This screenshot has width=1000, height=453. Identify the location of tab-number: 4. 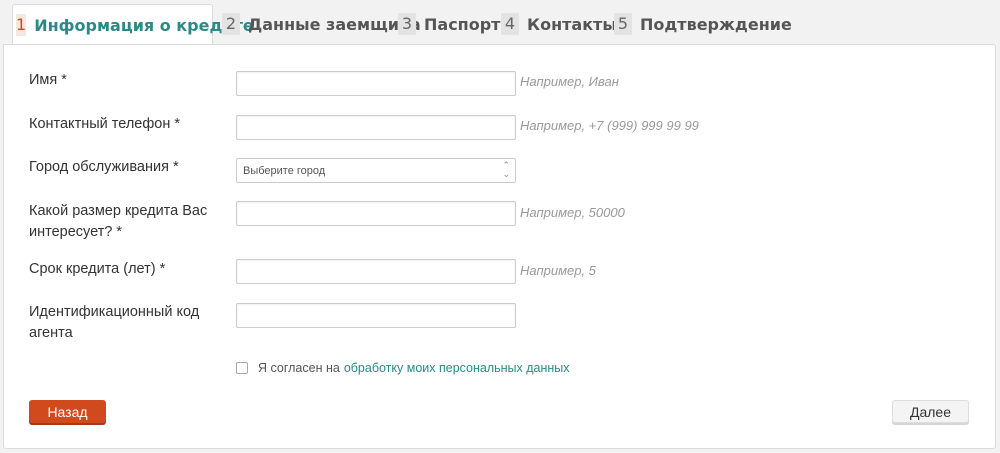
(510, 24).